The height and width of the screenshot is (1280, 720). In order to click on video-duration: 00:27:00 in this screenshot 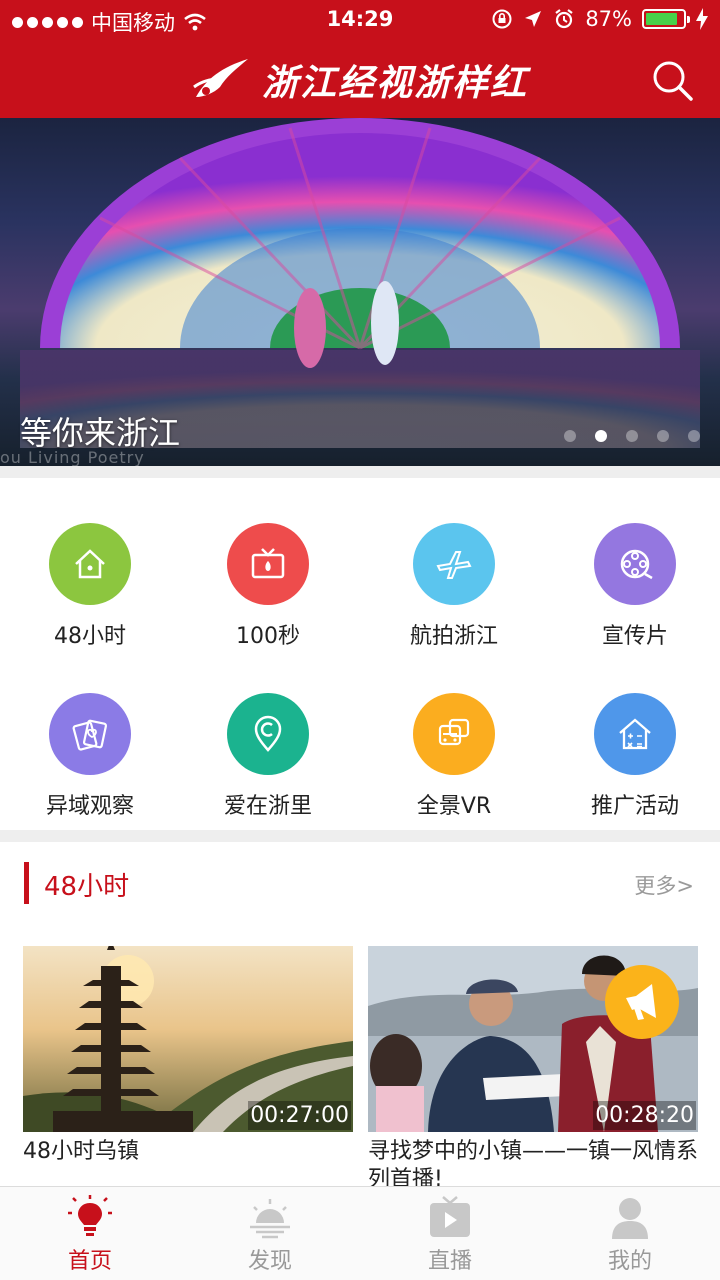, I will do `click(299, 1115)`.